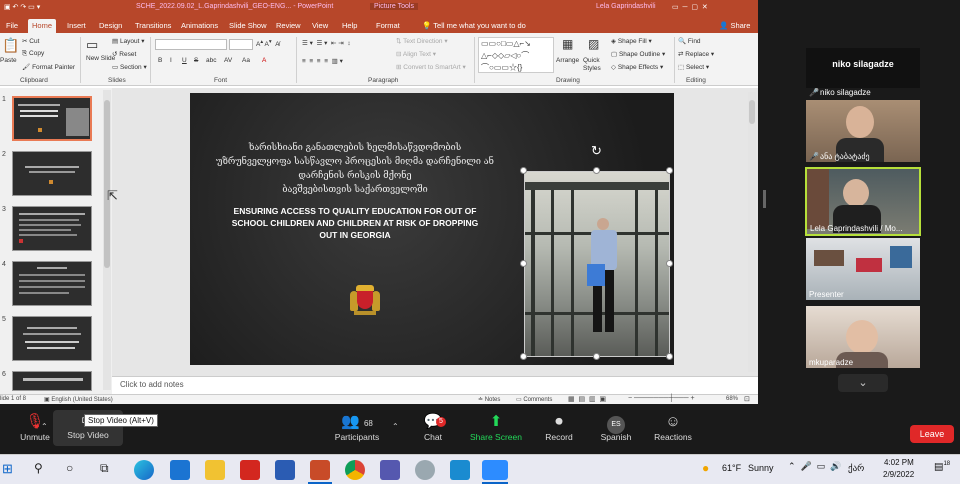 This screenshot has width=960, height=484. What do you see at coordinates (705, 468) in the screenshot?
I see `weather-sun-icon: ●` at bounding box center [705, 468].